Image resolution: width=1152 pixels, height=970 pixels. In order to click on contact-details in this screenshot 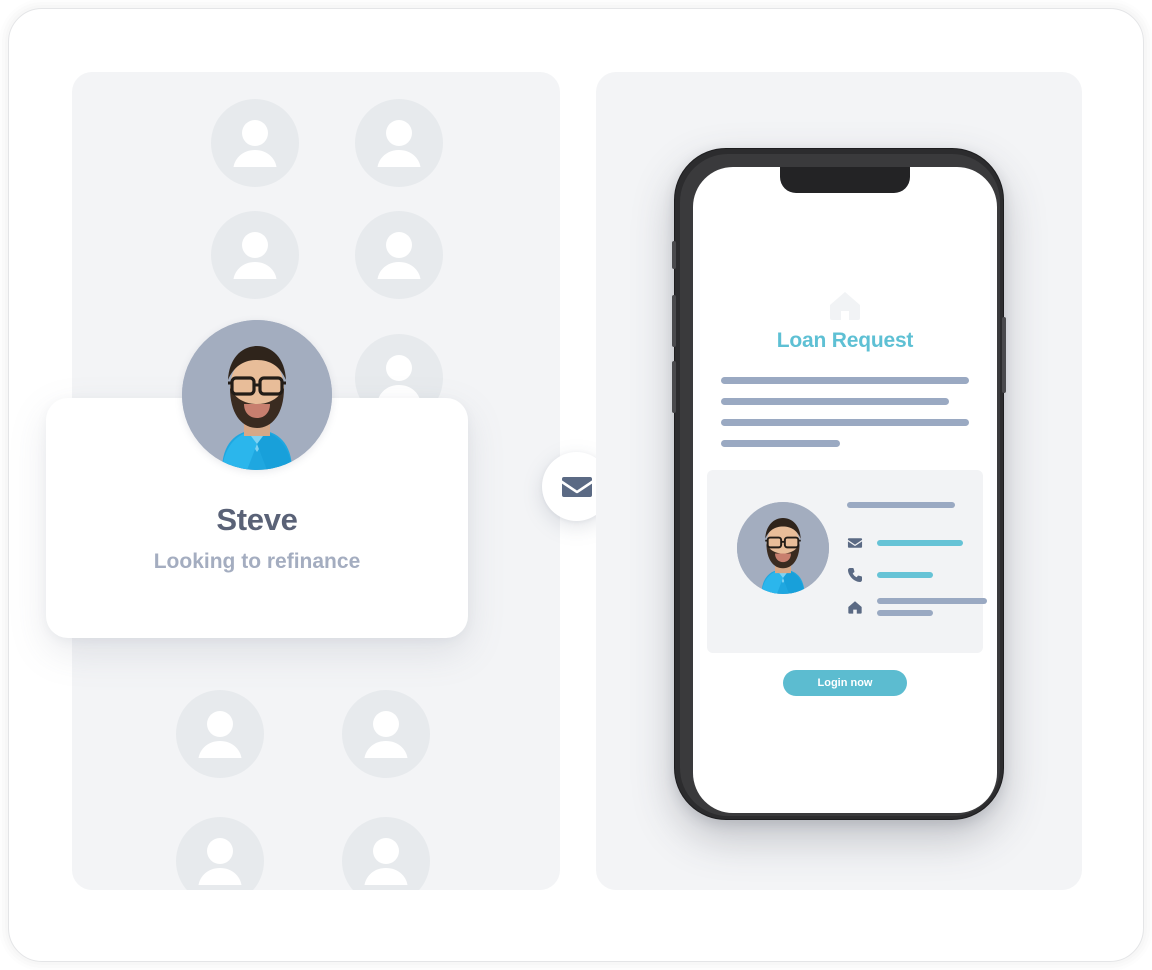, I will do `click(917, 565)`.